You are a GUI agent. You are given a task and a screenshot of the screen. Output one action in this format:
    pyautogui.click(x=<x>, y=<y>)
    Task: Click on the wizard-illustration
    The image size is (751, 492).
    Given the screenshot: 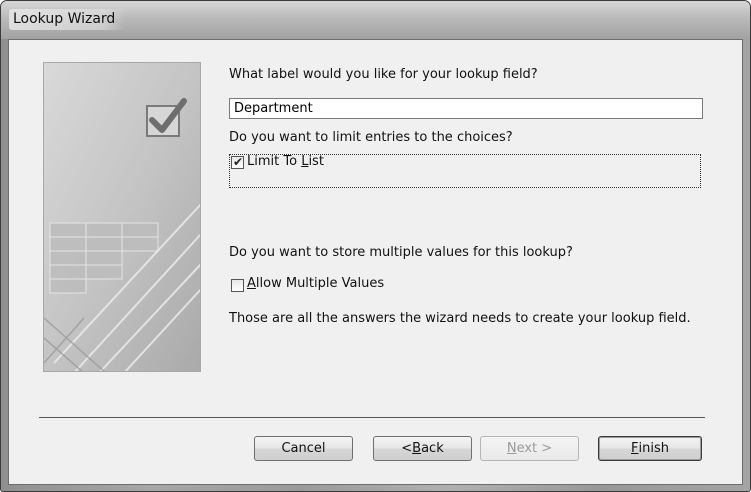 What is the action you would take?
    pyautogui.click(x=122, y=217)
    